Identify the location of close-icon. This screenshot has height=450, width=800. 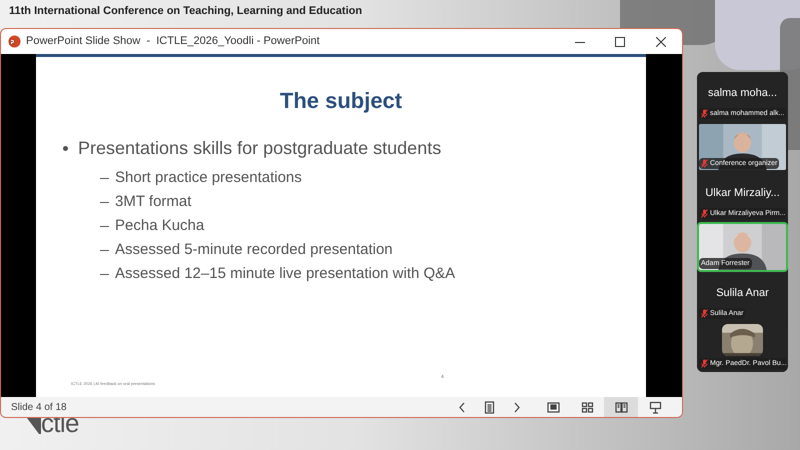
(661, 41).